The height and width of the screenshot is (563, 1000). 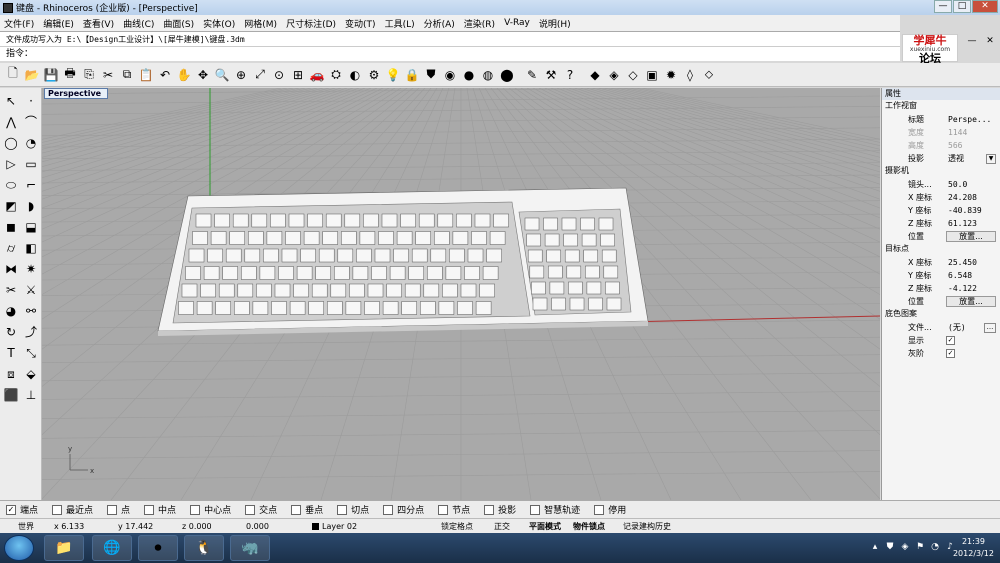 What do you see at coordinates (991, 158) in the screenshot?
I see `chevron-down-icon: ▼` at bounding box center [991, 158].